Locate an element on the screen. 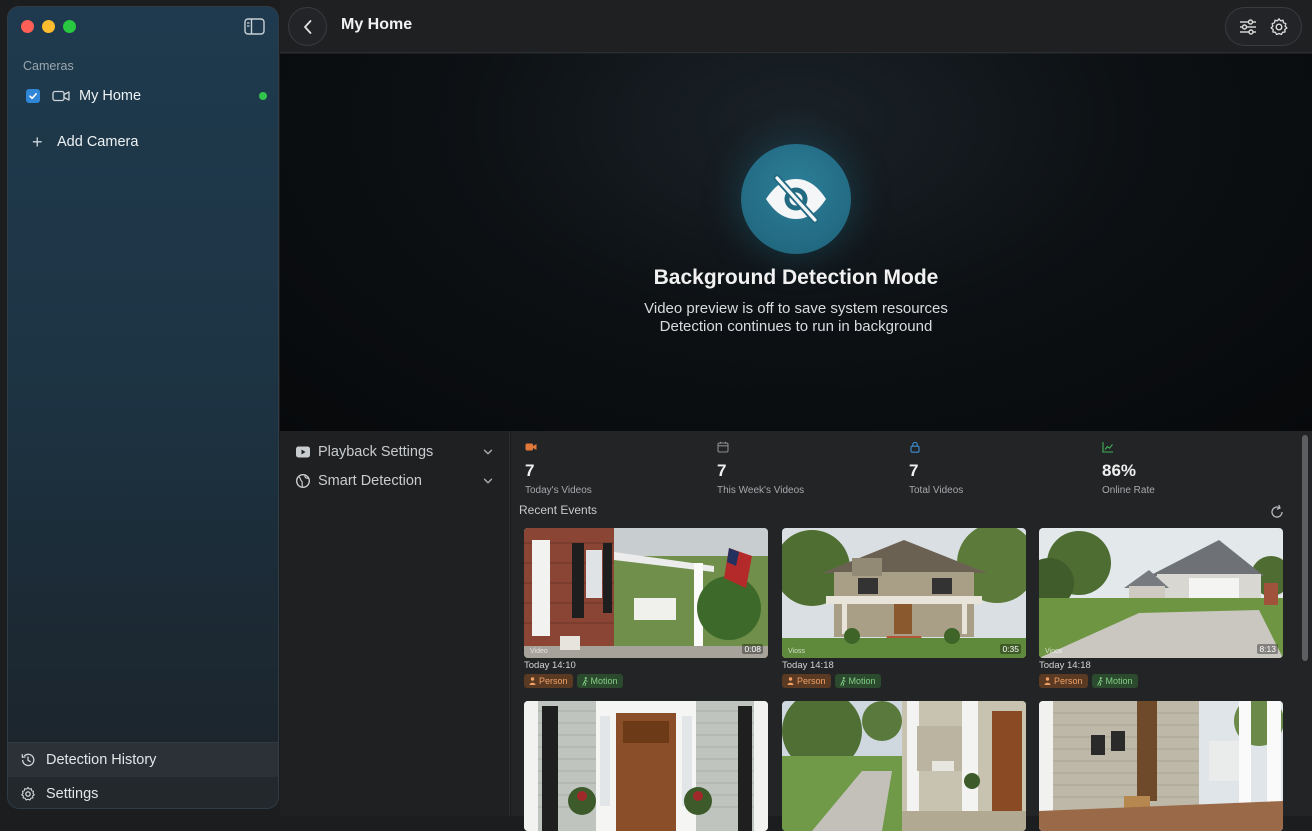  stat-total-videos: 7 Total Videos is located at coordinates (1004, 468).